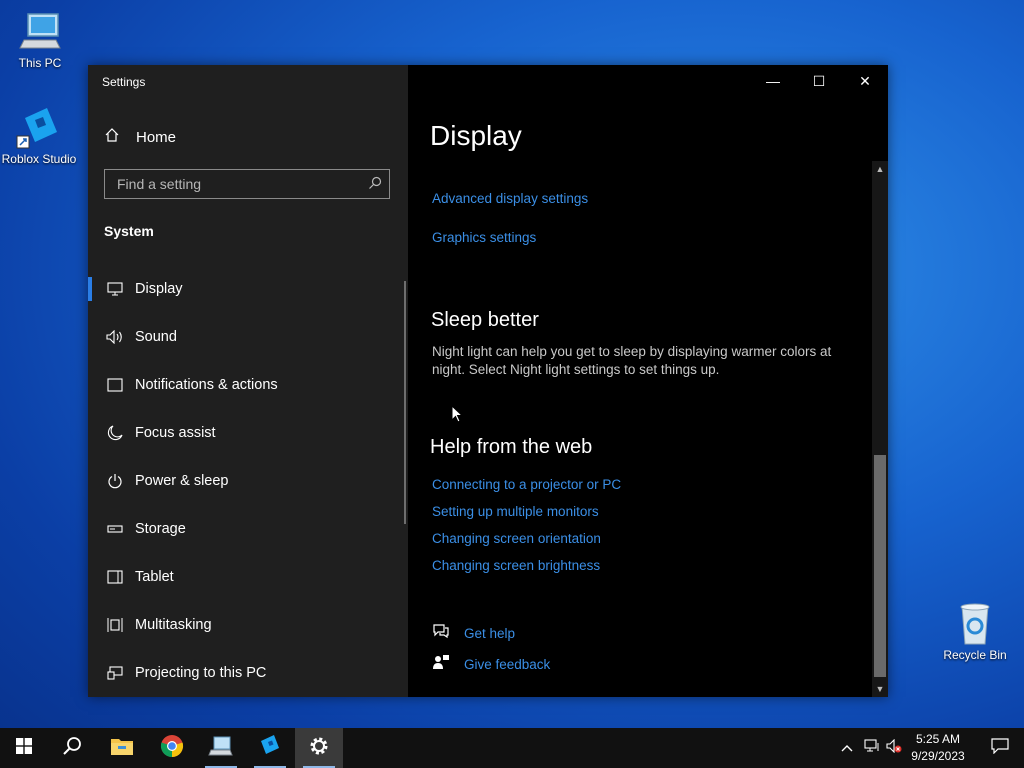 The image size is (1024, 768). Describe the element at coordinates (880, 429) in the screenshot. I see `content-scrollbar: ▲ ▼` at that location.